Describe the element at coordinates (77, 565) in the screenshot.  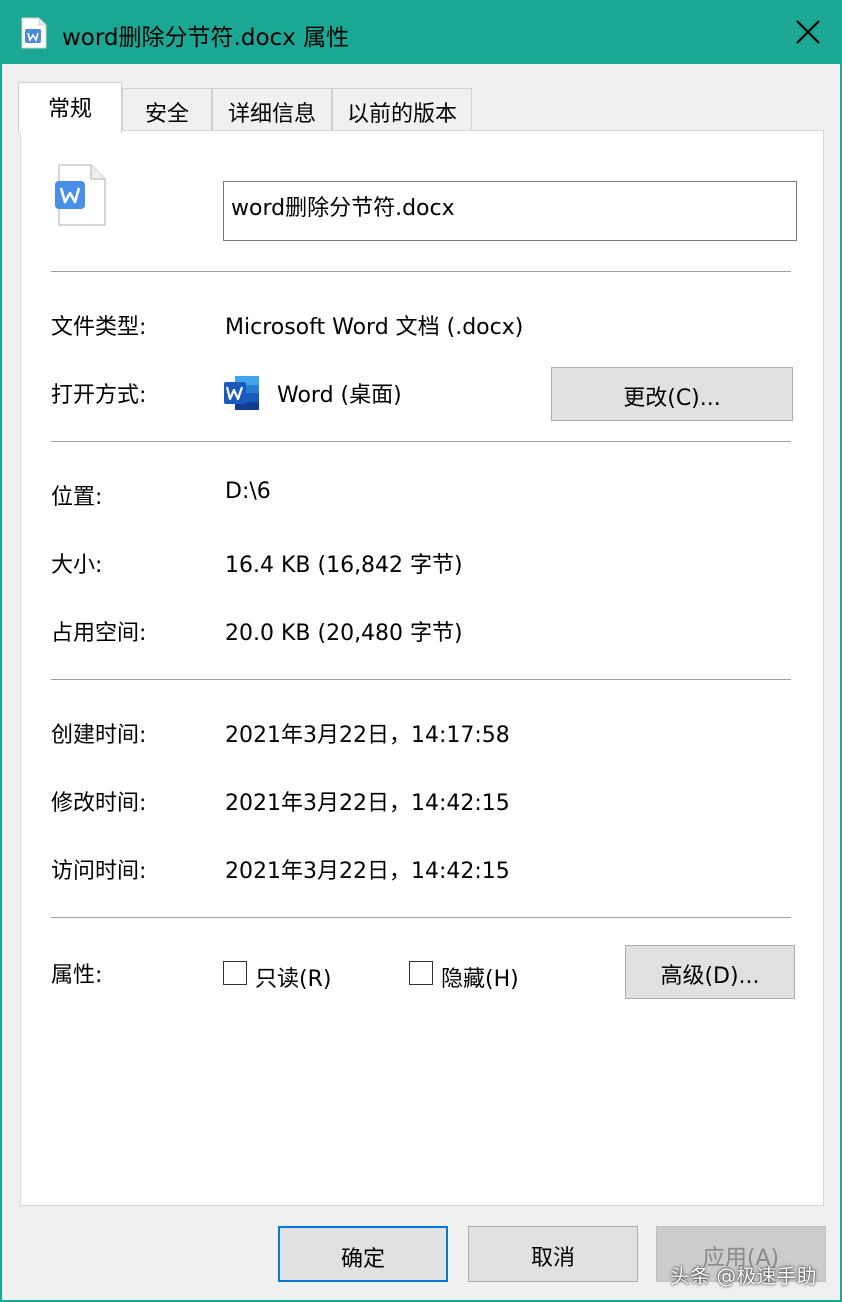
I see `size-label: 大小:` at that location.